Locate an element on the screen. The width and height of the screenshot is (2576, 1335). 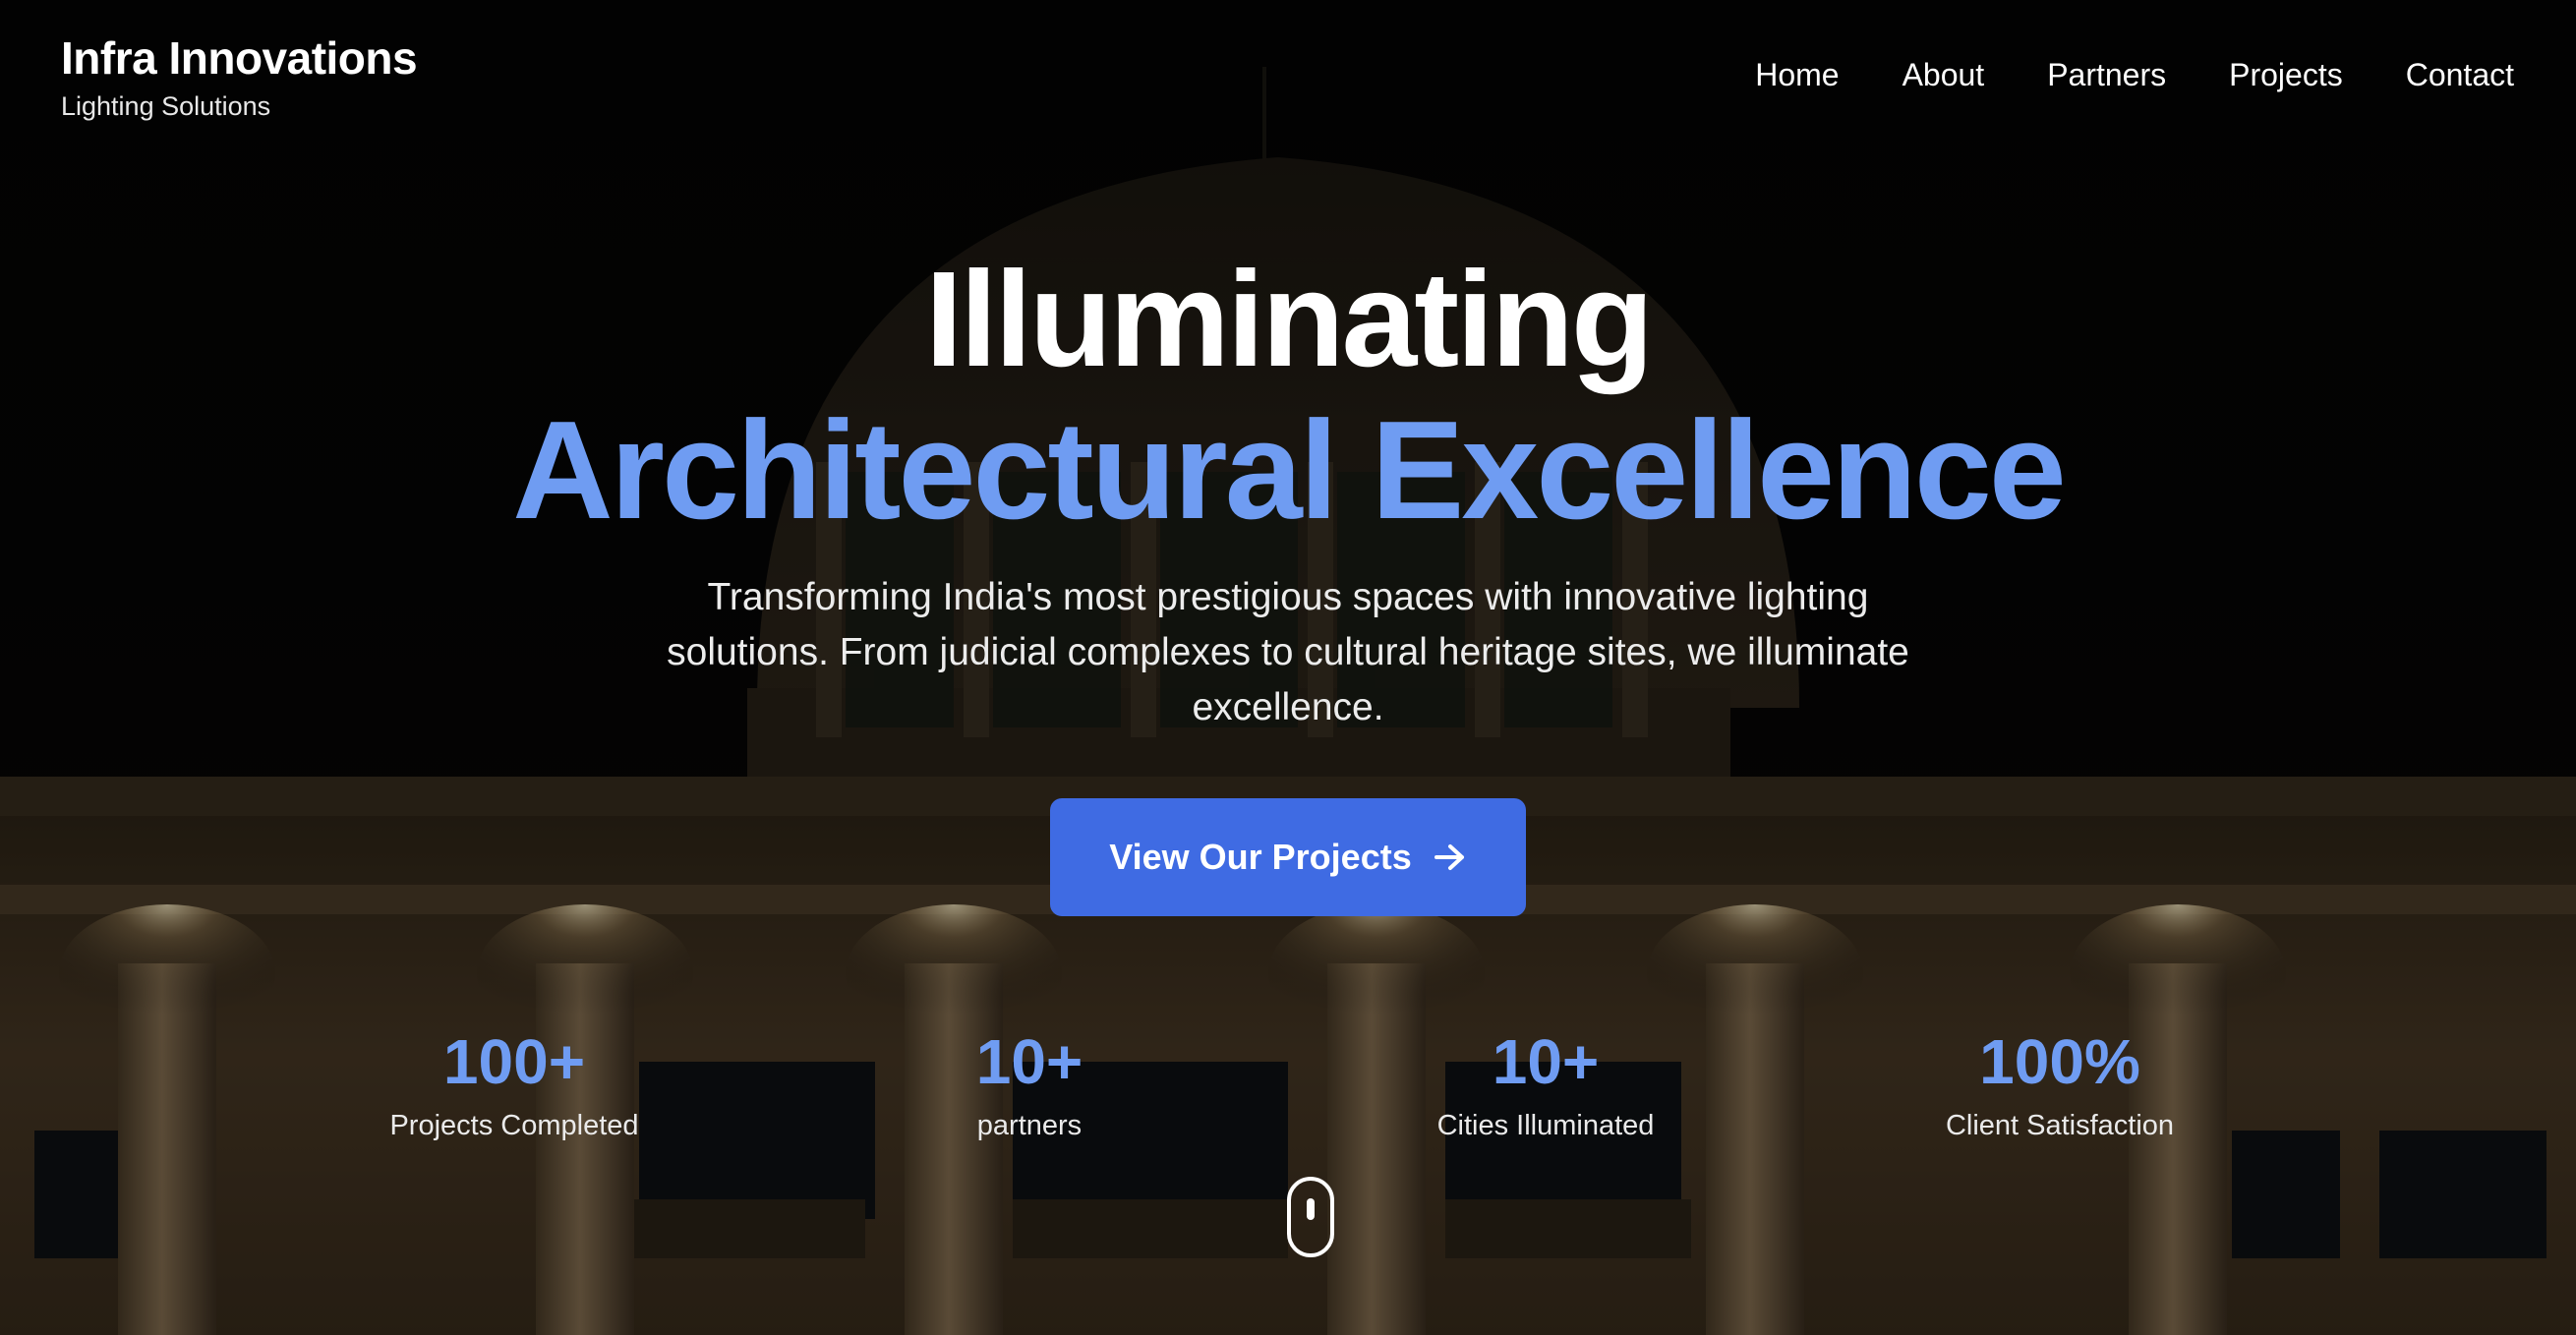
stat-label: Projects Completed is located at coordinates (514, 1125).